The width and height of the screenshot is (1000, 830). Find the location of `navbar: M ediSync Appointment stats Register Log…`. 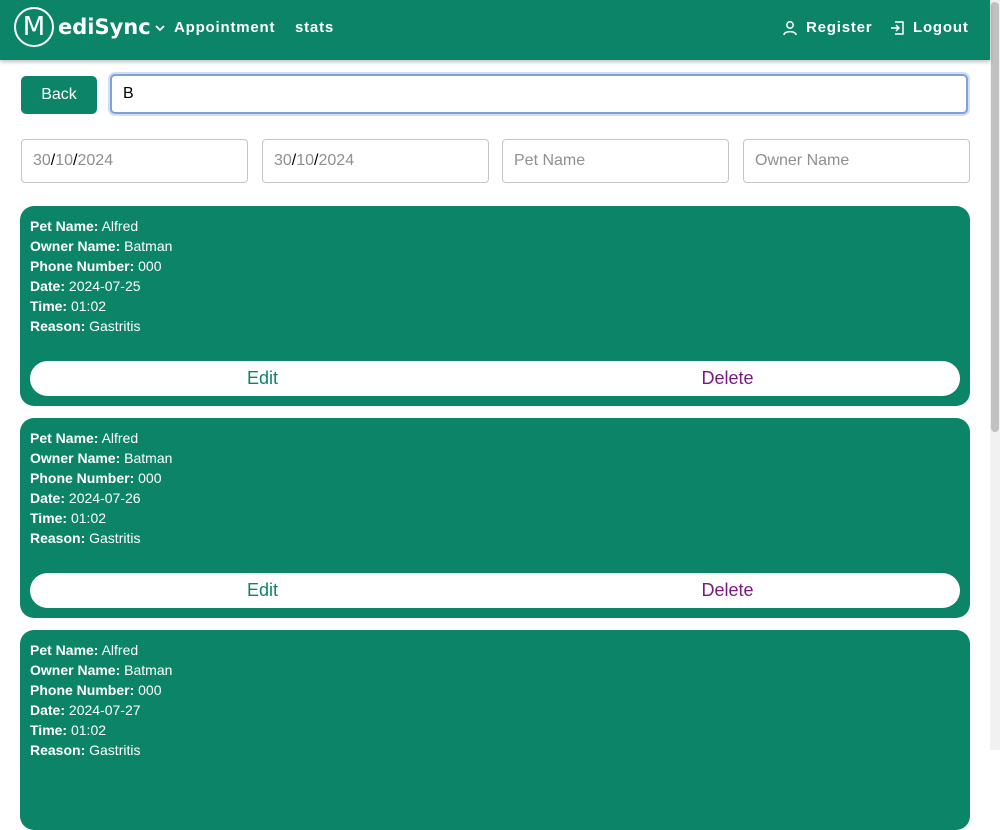

navbar: M ediSync Appointment stats Register Log… is located at coordinates (495, 30).